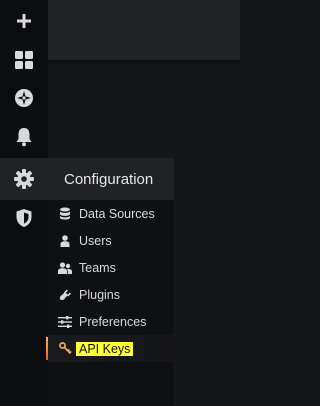  I want to click on nav-item-explore, so click(24, 98).